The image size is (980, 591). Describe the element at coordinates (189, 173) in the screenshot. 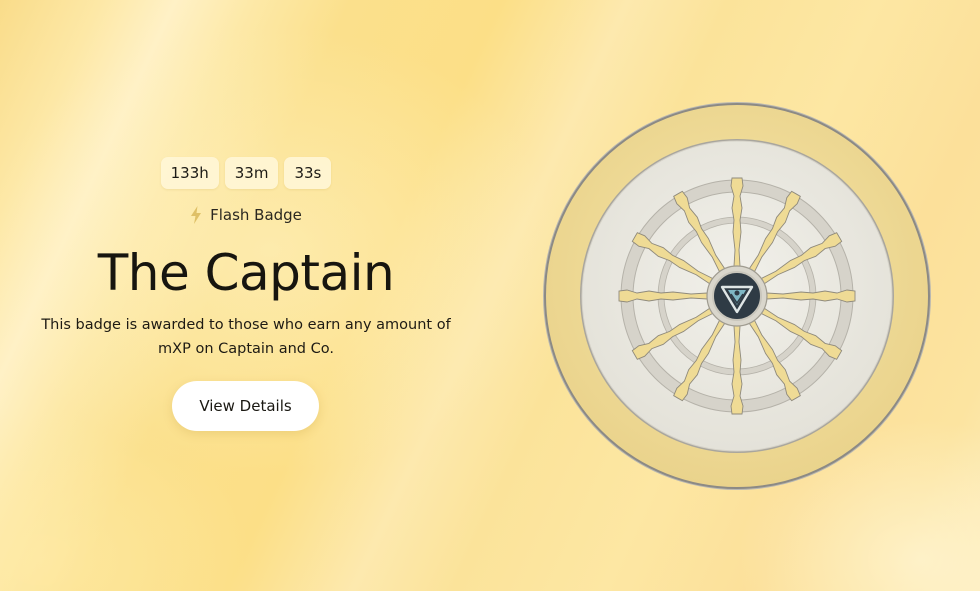

I see `timer-hours: 133h` at that location.